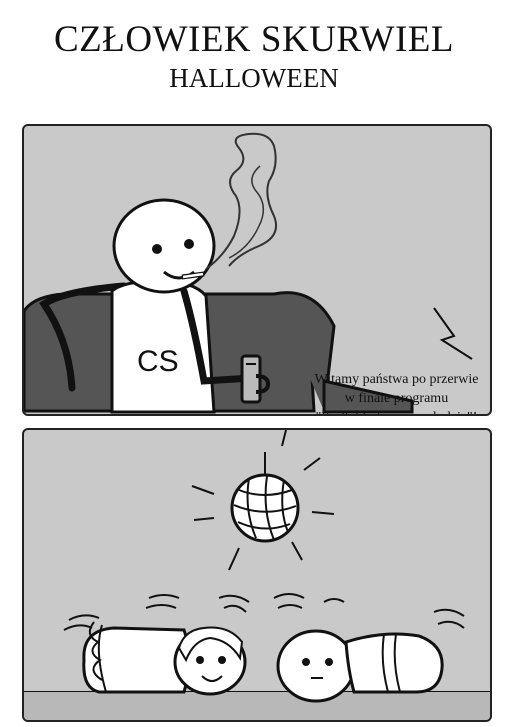  What do you see at coordinates (306, 662) in the screenshot?
I see `right-dancer-eye-l` at bounding box center [306, 662].